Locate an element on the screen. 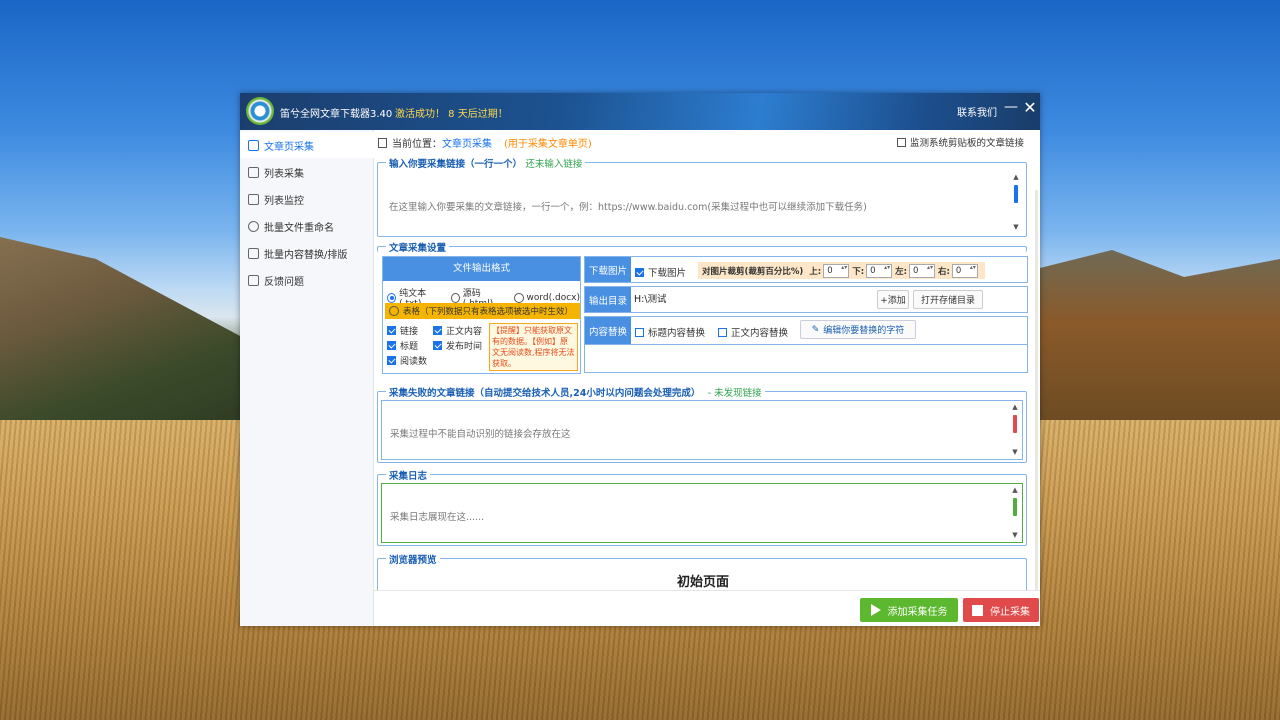  breadcrumb-hint: (用于采集文章单页) is located at coordinates (548, 144).